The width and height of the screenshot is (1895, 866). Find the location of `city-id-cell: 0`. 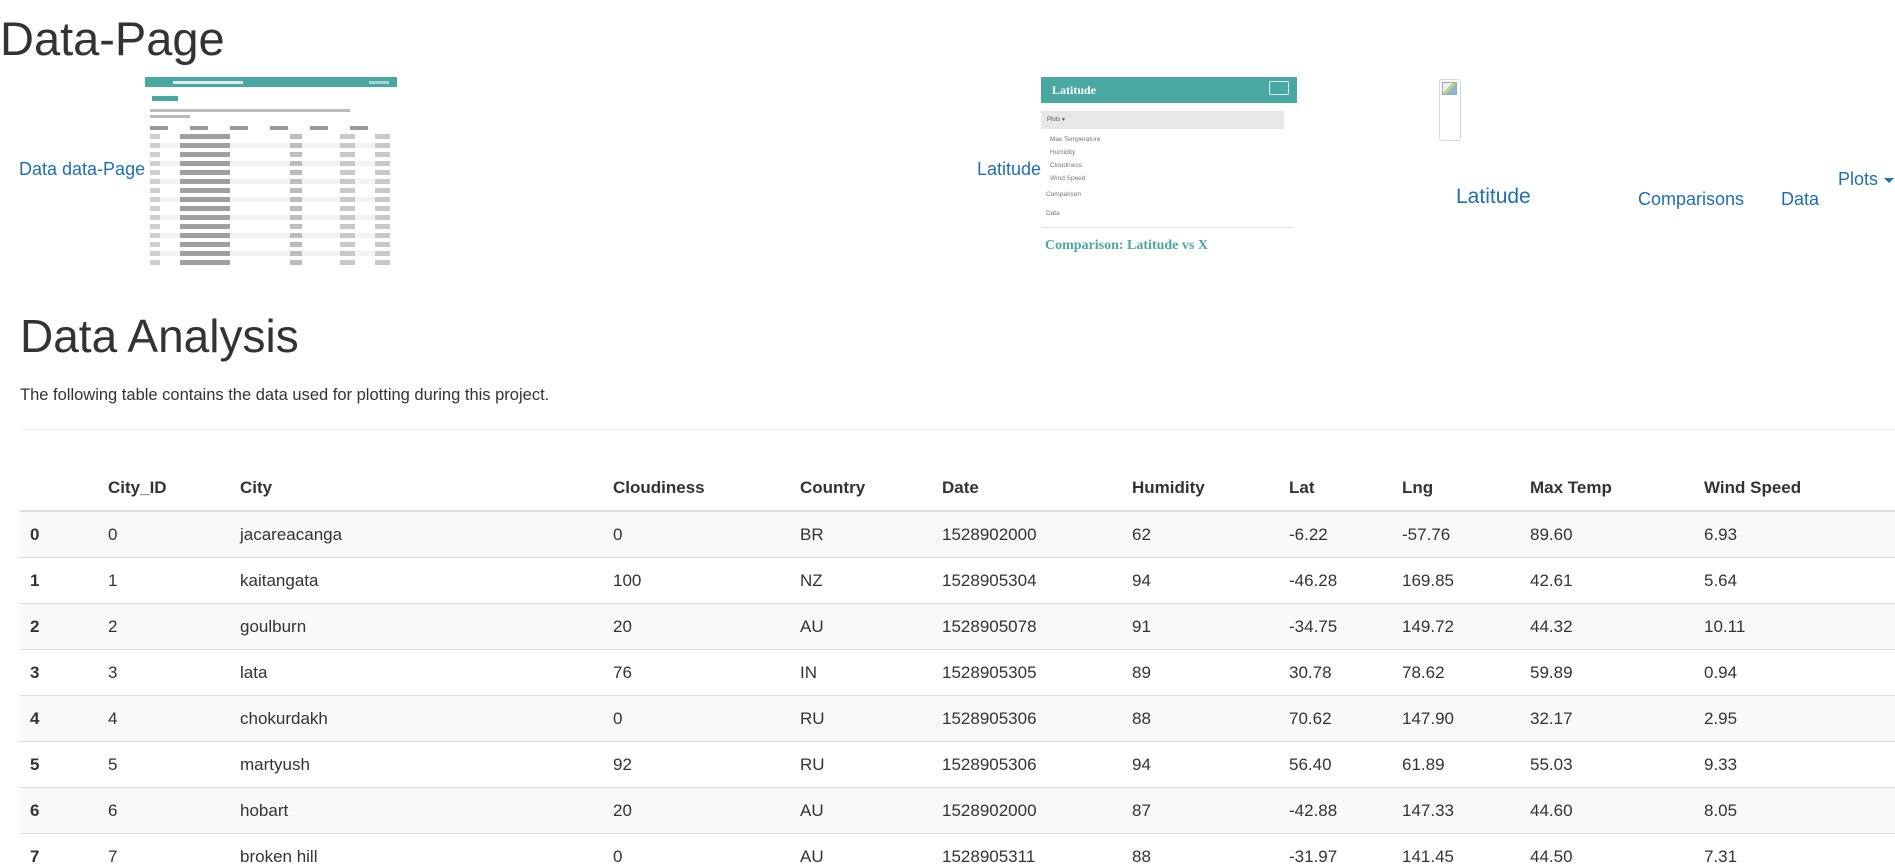

city-id-cell: 0 is located at coordinates (174, 534).